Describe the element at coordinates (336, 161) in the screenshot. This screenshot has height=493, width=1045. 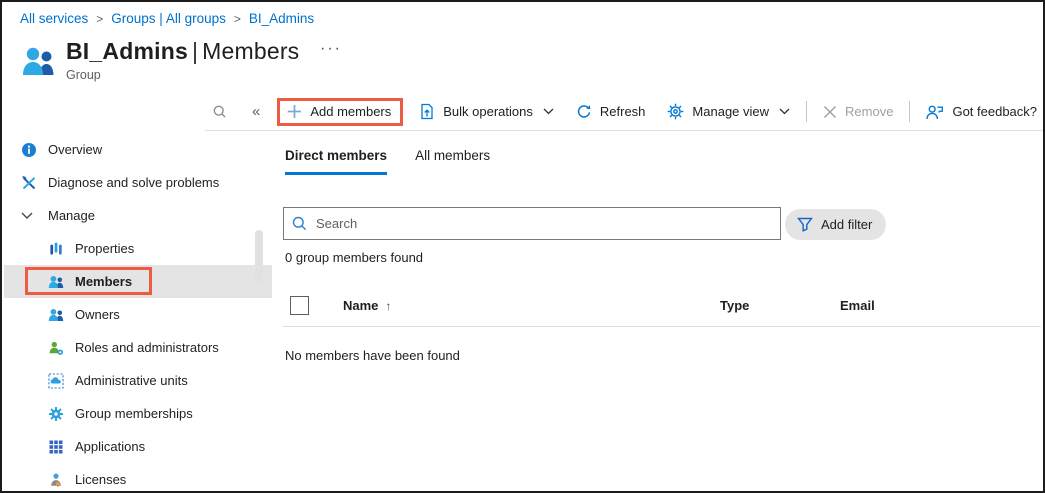
I see `tab-direct-members: Direct members` at that location.